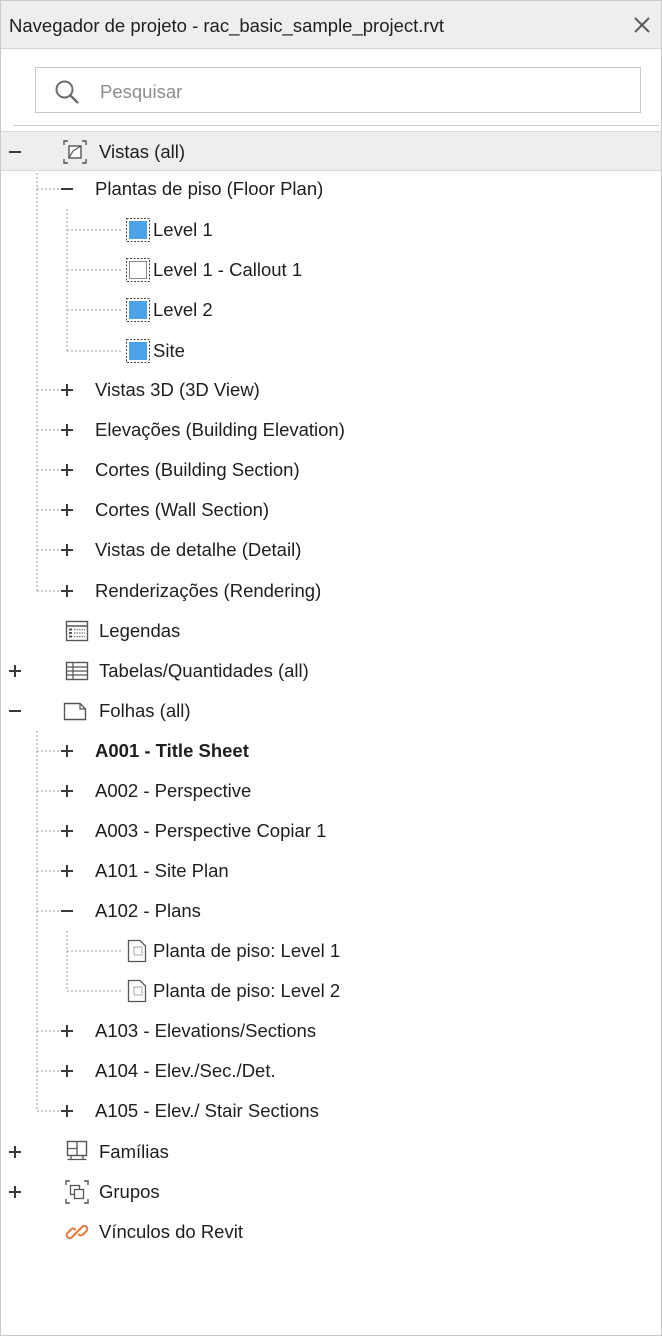  What do you see at coordinates (209, 188) in the screenshot?
I see `tree-node-label: Plantas de piso (Floor Plan)` at bounding box center [209, 188].